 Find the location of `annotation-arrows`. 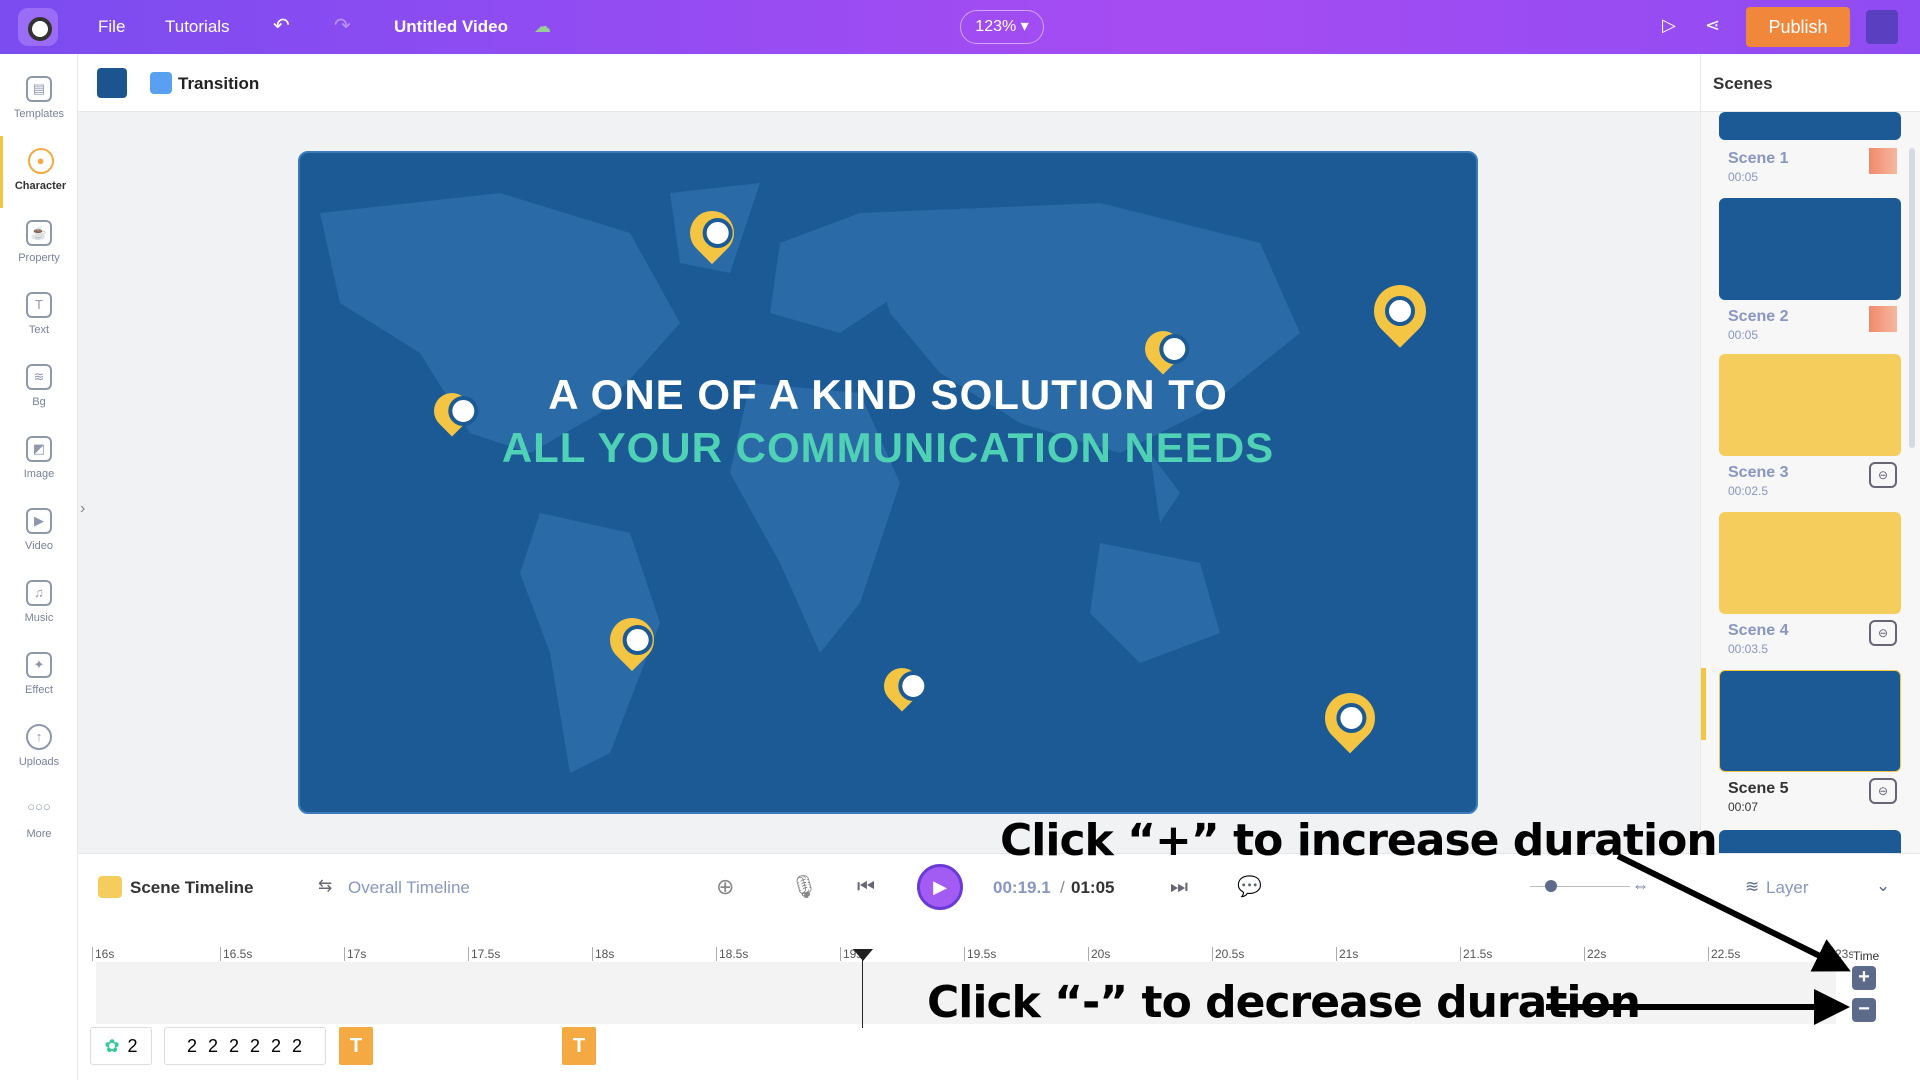

annotation-arrows is located at coordinates (1698, 939).